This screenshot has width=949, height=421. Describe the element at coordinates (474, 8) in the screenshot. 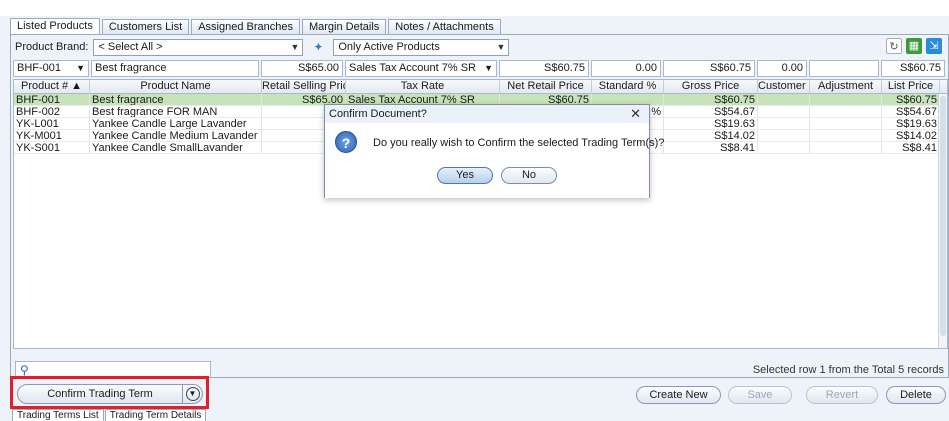

I see `window-top-strip` at that location.